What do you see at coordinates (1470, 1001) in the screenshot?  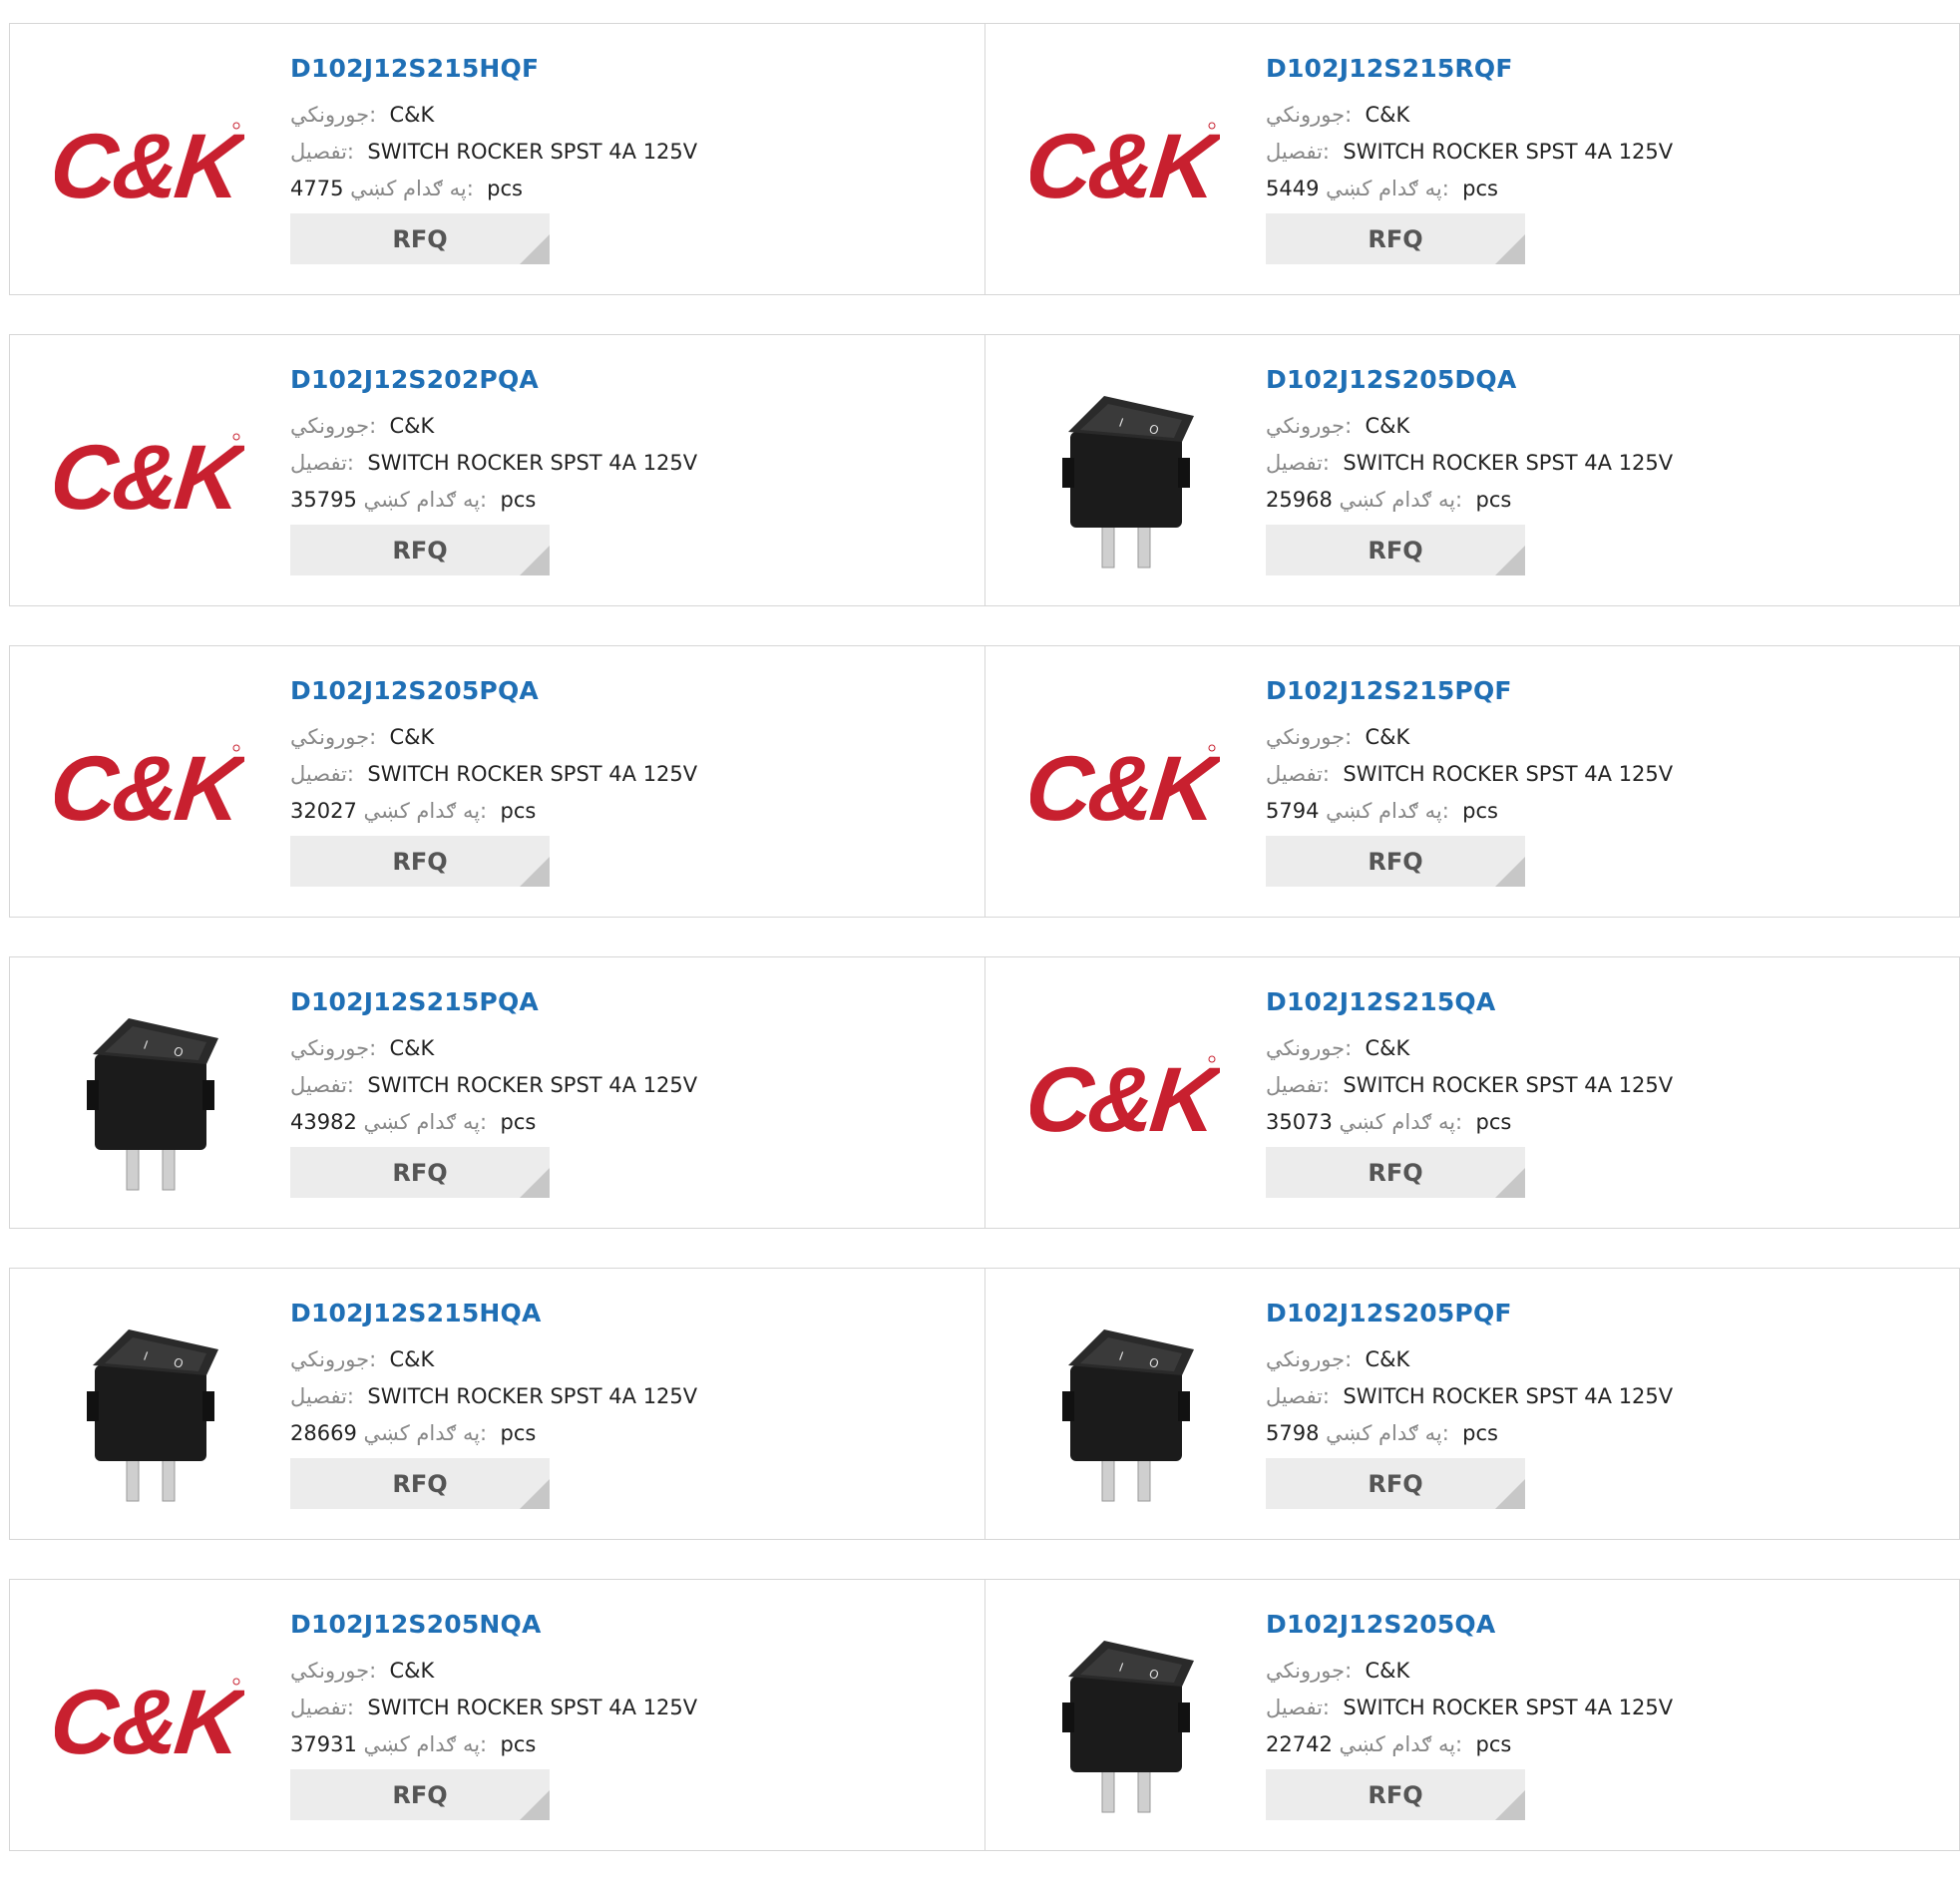 I see `part-number-link: D102J12S215QA` at bounding box center [1470, 1001].